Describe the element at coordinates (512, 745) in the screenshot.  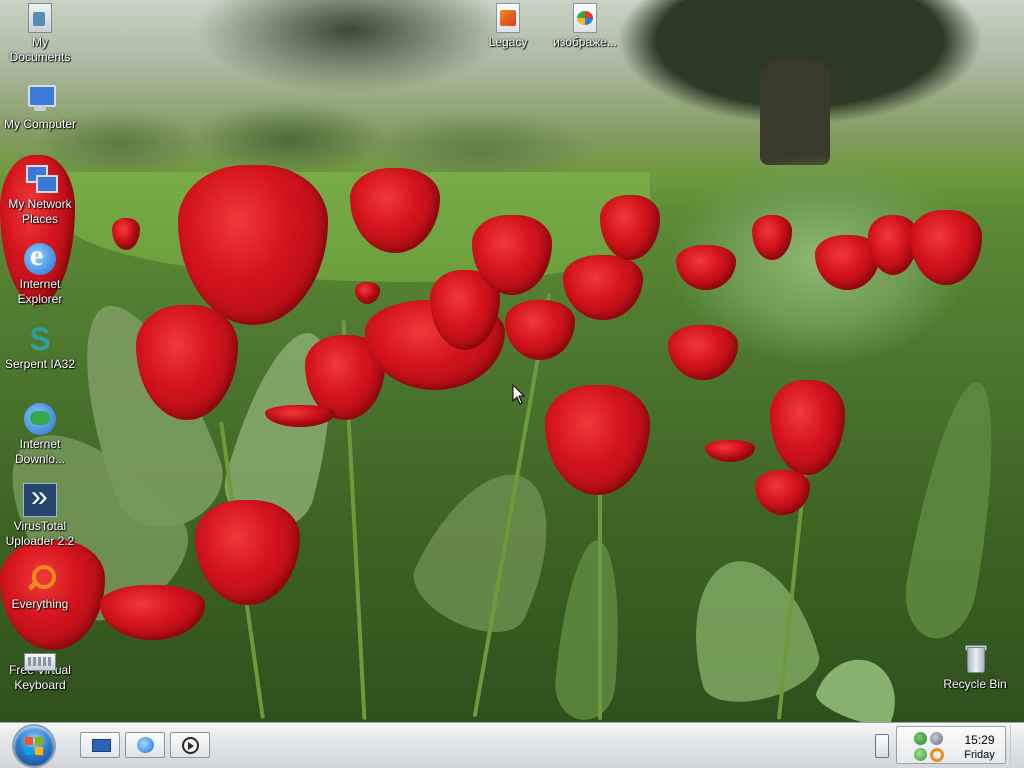
I see `taskbar: 15:29 Friday` at that location.